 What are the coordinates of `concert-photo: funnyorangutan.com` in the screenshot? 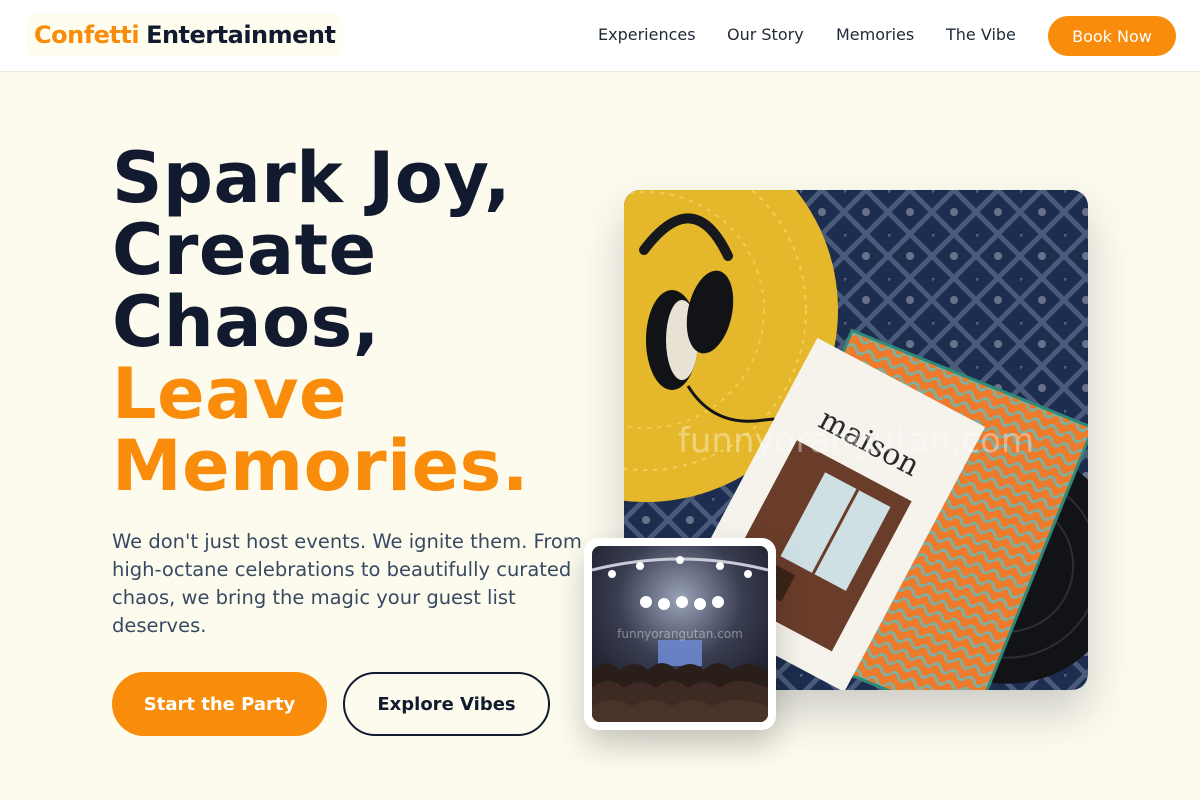 It's located at (680, 634).